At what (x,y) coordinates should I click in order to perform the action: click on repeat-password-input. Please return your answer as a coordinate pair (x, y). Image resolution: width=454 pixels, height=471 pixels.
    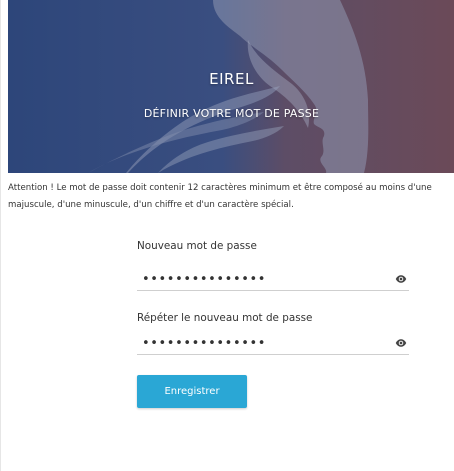
    Looking at the image, I should click on (259, 343).